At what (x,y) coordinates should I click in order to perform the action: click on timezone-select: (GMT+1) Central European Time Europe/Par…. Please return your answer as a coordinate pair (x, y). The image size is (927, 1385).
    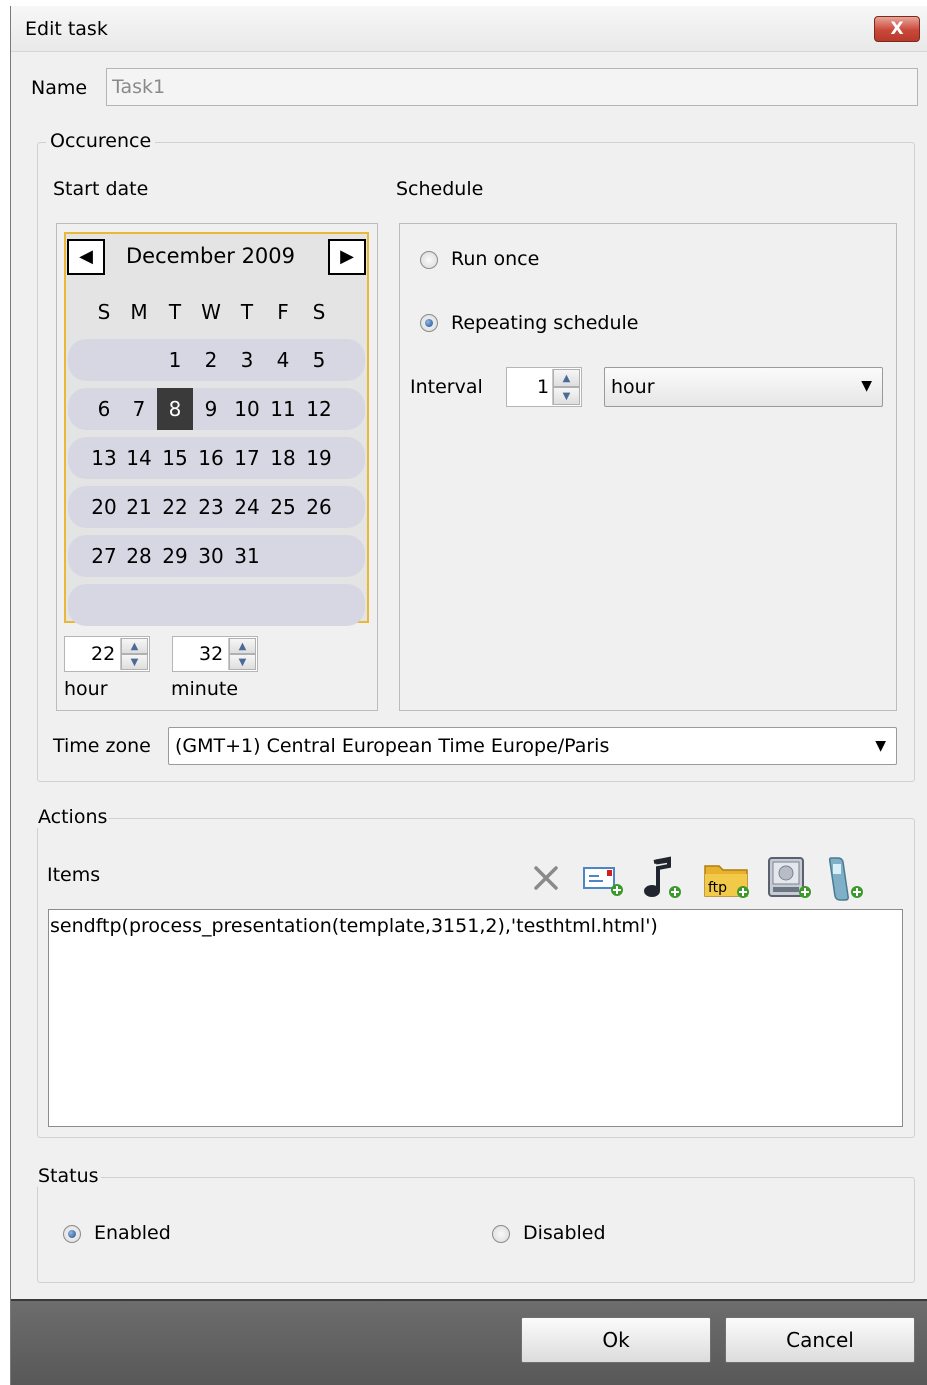
    Looking at the image, I should click on (532, 746).